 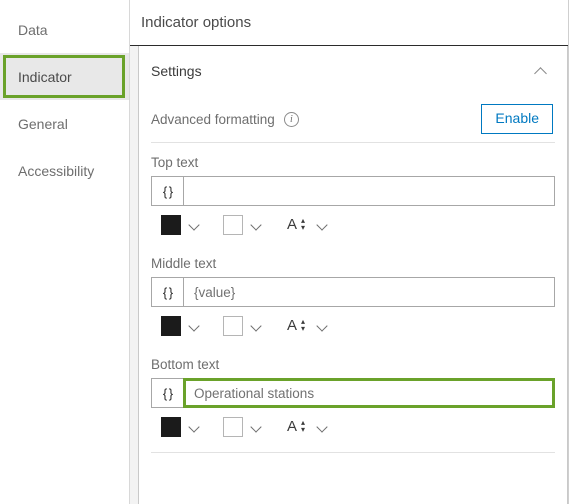 I want to click on top-text-label: Top text, so click(x=175, y=162).